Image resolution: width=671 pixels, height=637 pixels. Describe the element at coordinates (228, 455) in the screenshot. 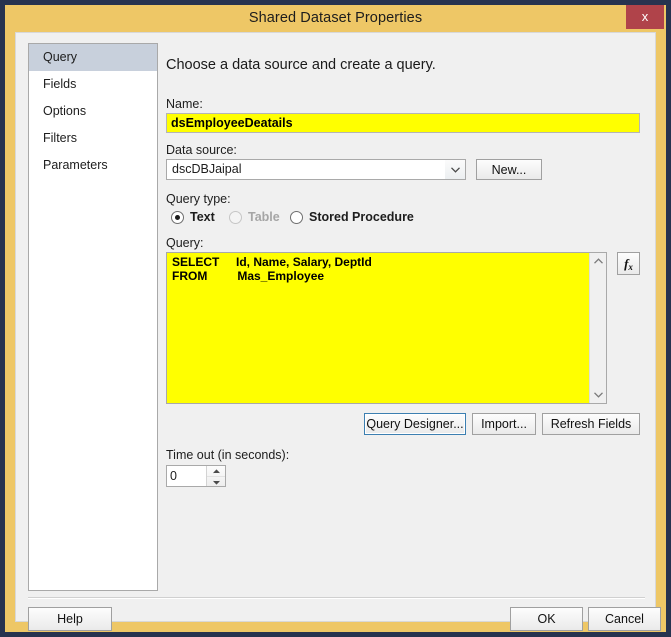

I see `timeout-label: Time out (in seconds):` at that location.